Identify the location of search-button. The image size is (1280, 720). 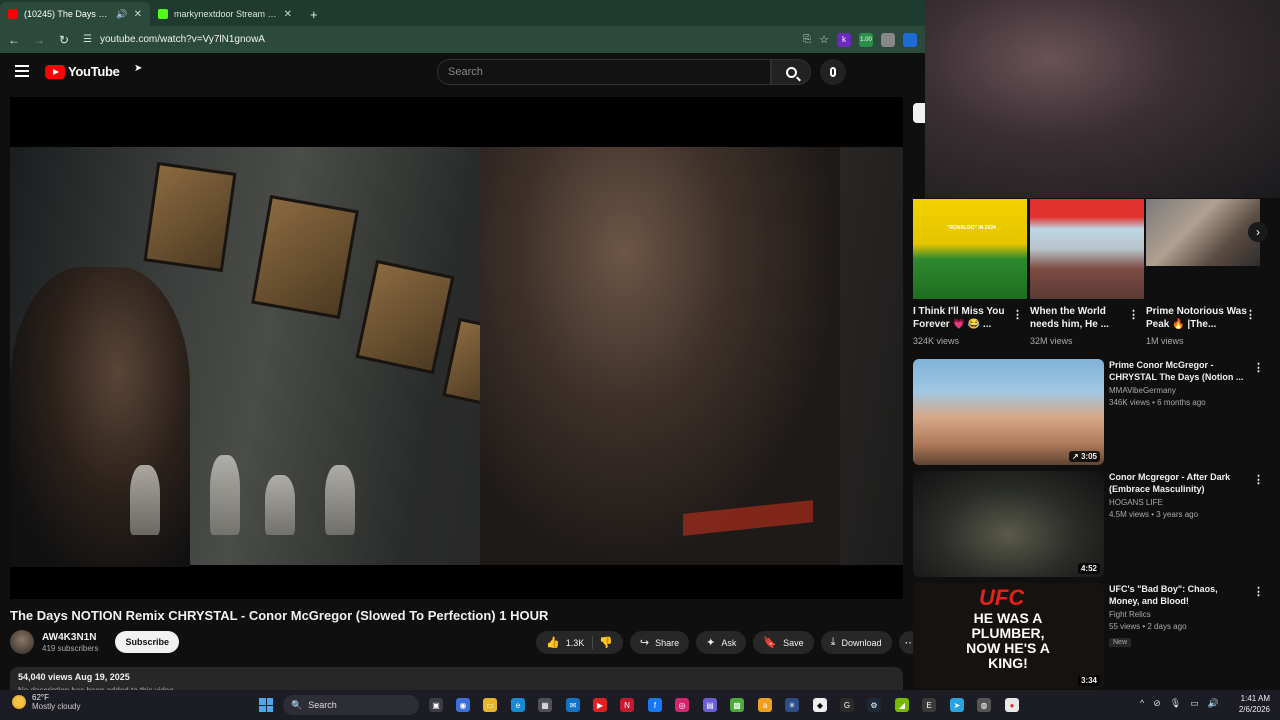
(791, 72).